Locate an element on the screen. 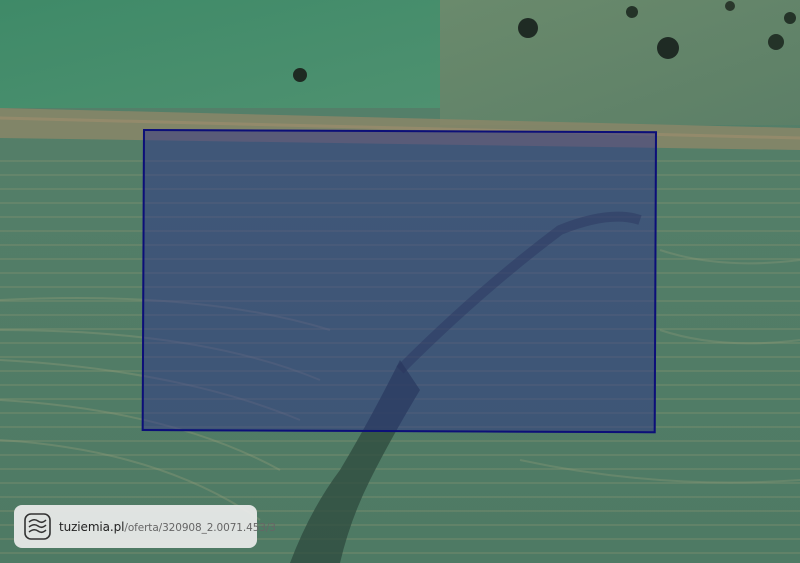  tuziemia-logo-icon is located at coordinates (37, 526).